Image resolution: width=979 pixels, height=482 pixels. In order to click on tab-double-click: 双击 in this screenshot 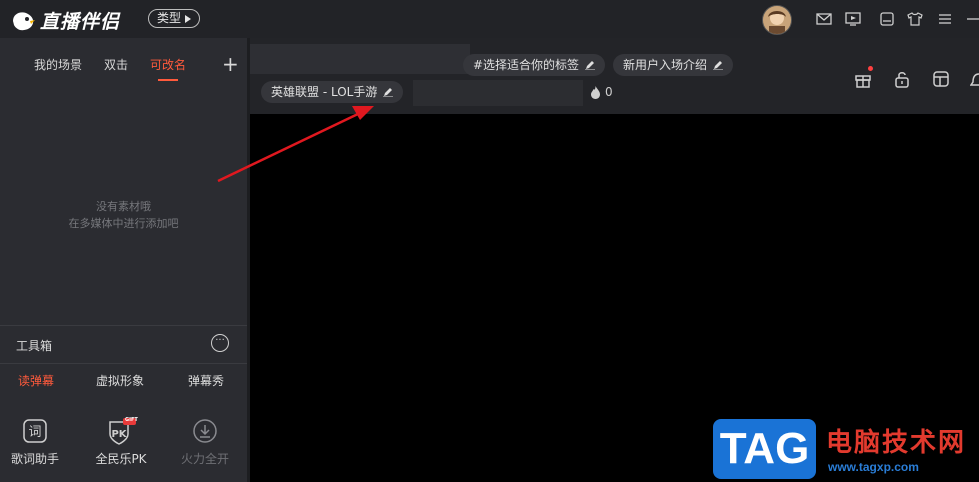, I will do `click(116, 64)`.